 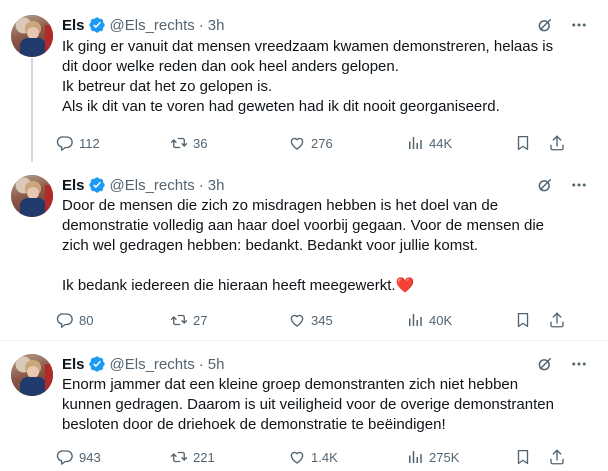 I want to click on like-count: 1.4K, so click(x=324, y=457).